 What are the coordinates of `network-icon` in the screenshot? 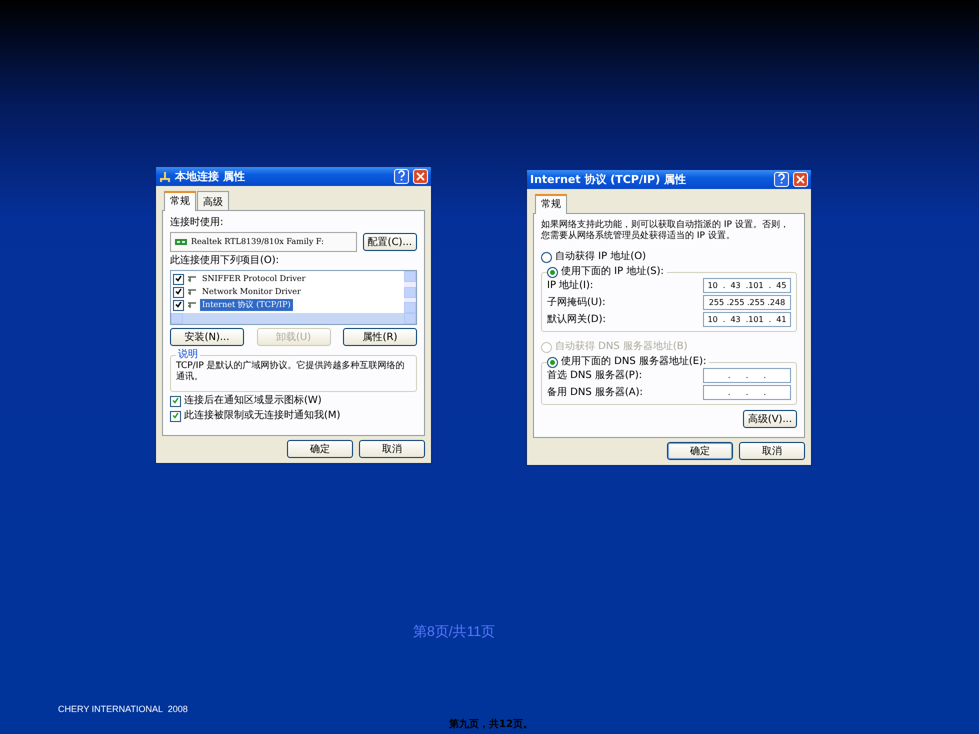 It's located at (165, 176).